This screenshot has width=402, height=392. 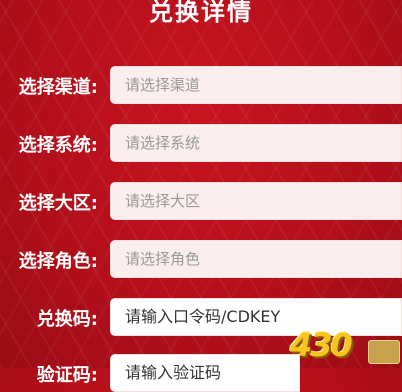 What do you see at coordinates (256, 143) in the screenshot?
I see `system-select: 请选择系统` at bounding box center [256, 143].